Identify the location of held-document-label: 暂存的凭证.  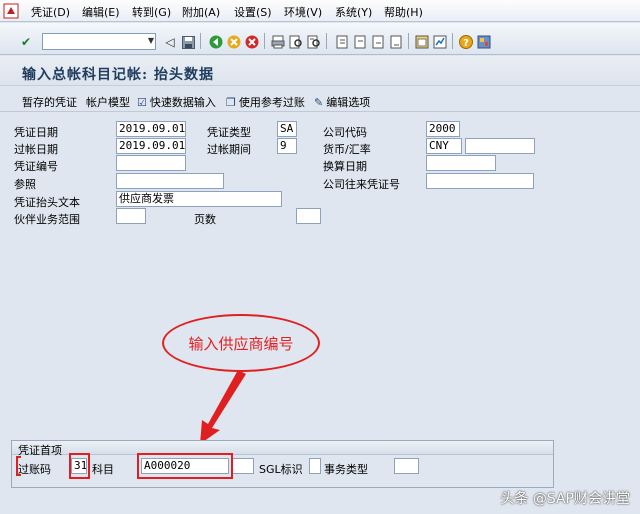
(49, 102).